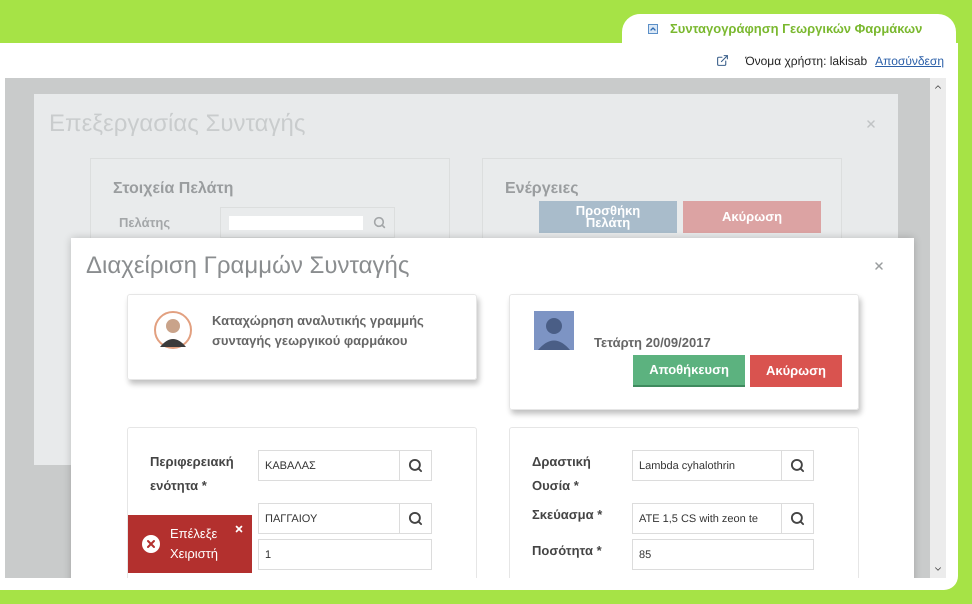 The height and width of the screenshot is (604, 972). I want to click on field-label: Πελάτης, so click(144, 223).